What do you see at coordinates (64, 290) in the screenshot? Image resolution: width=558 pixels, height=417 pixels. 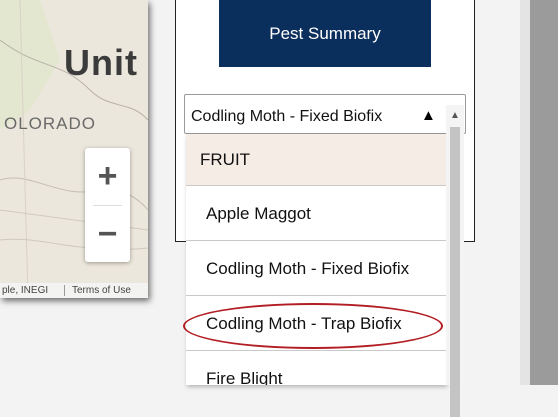 I see `attribution-divider` at bounding box center [64, 290].